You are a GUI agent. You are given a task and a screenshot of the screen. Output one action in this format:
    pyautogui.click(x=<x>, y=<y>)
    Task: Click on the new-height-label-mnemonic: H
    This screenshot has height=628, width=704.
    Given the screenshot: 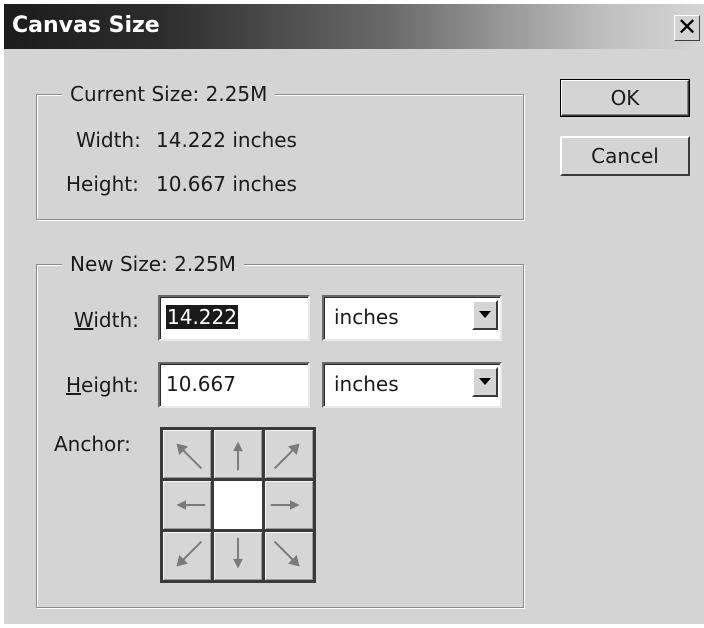 What is the action you would take?
    pyautogui.click(x=74, y=385)
    